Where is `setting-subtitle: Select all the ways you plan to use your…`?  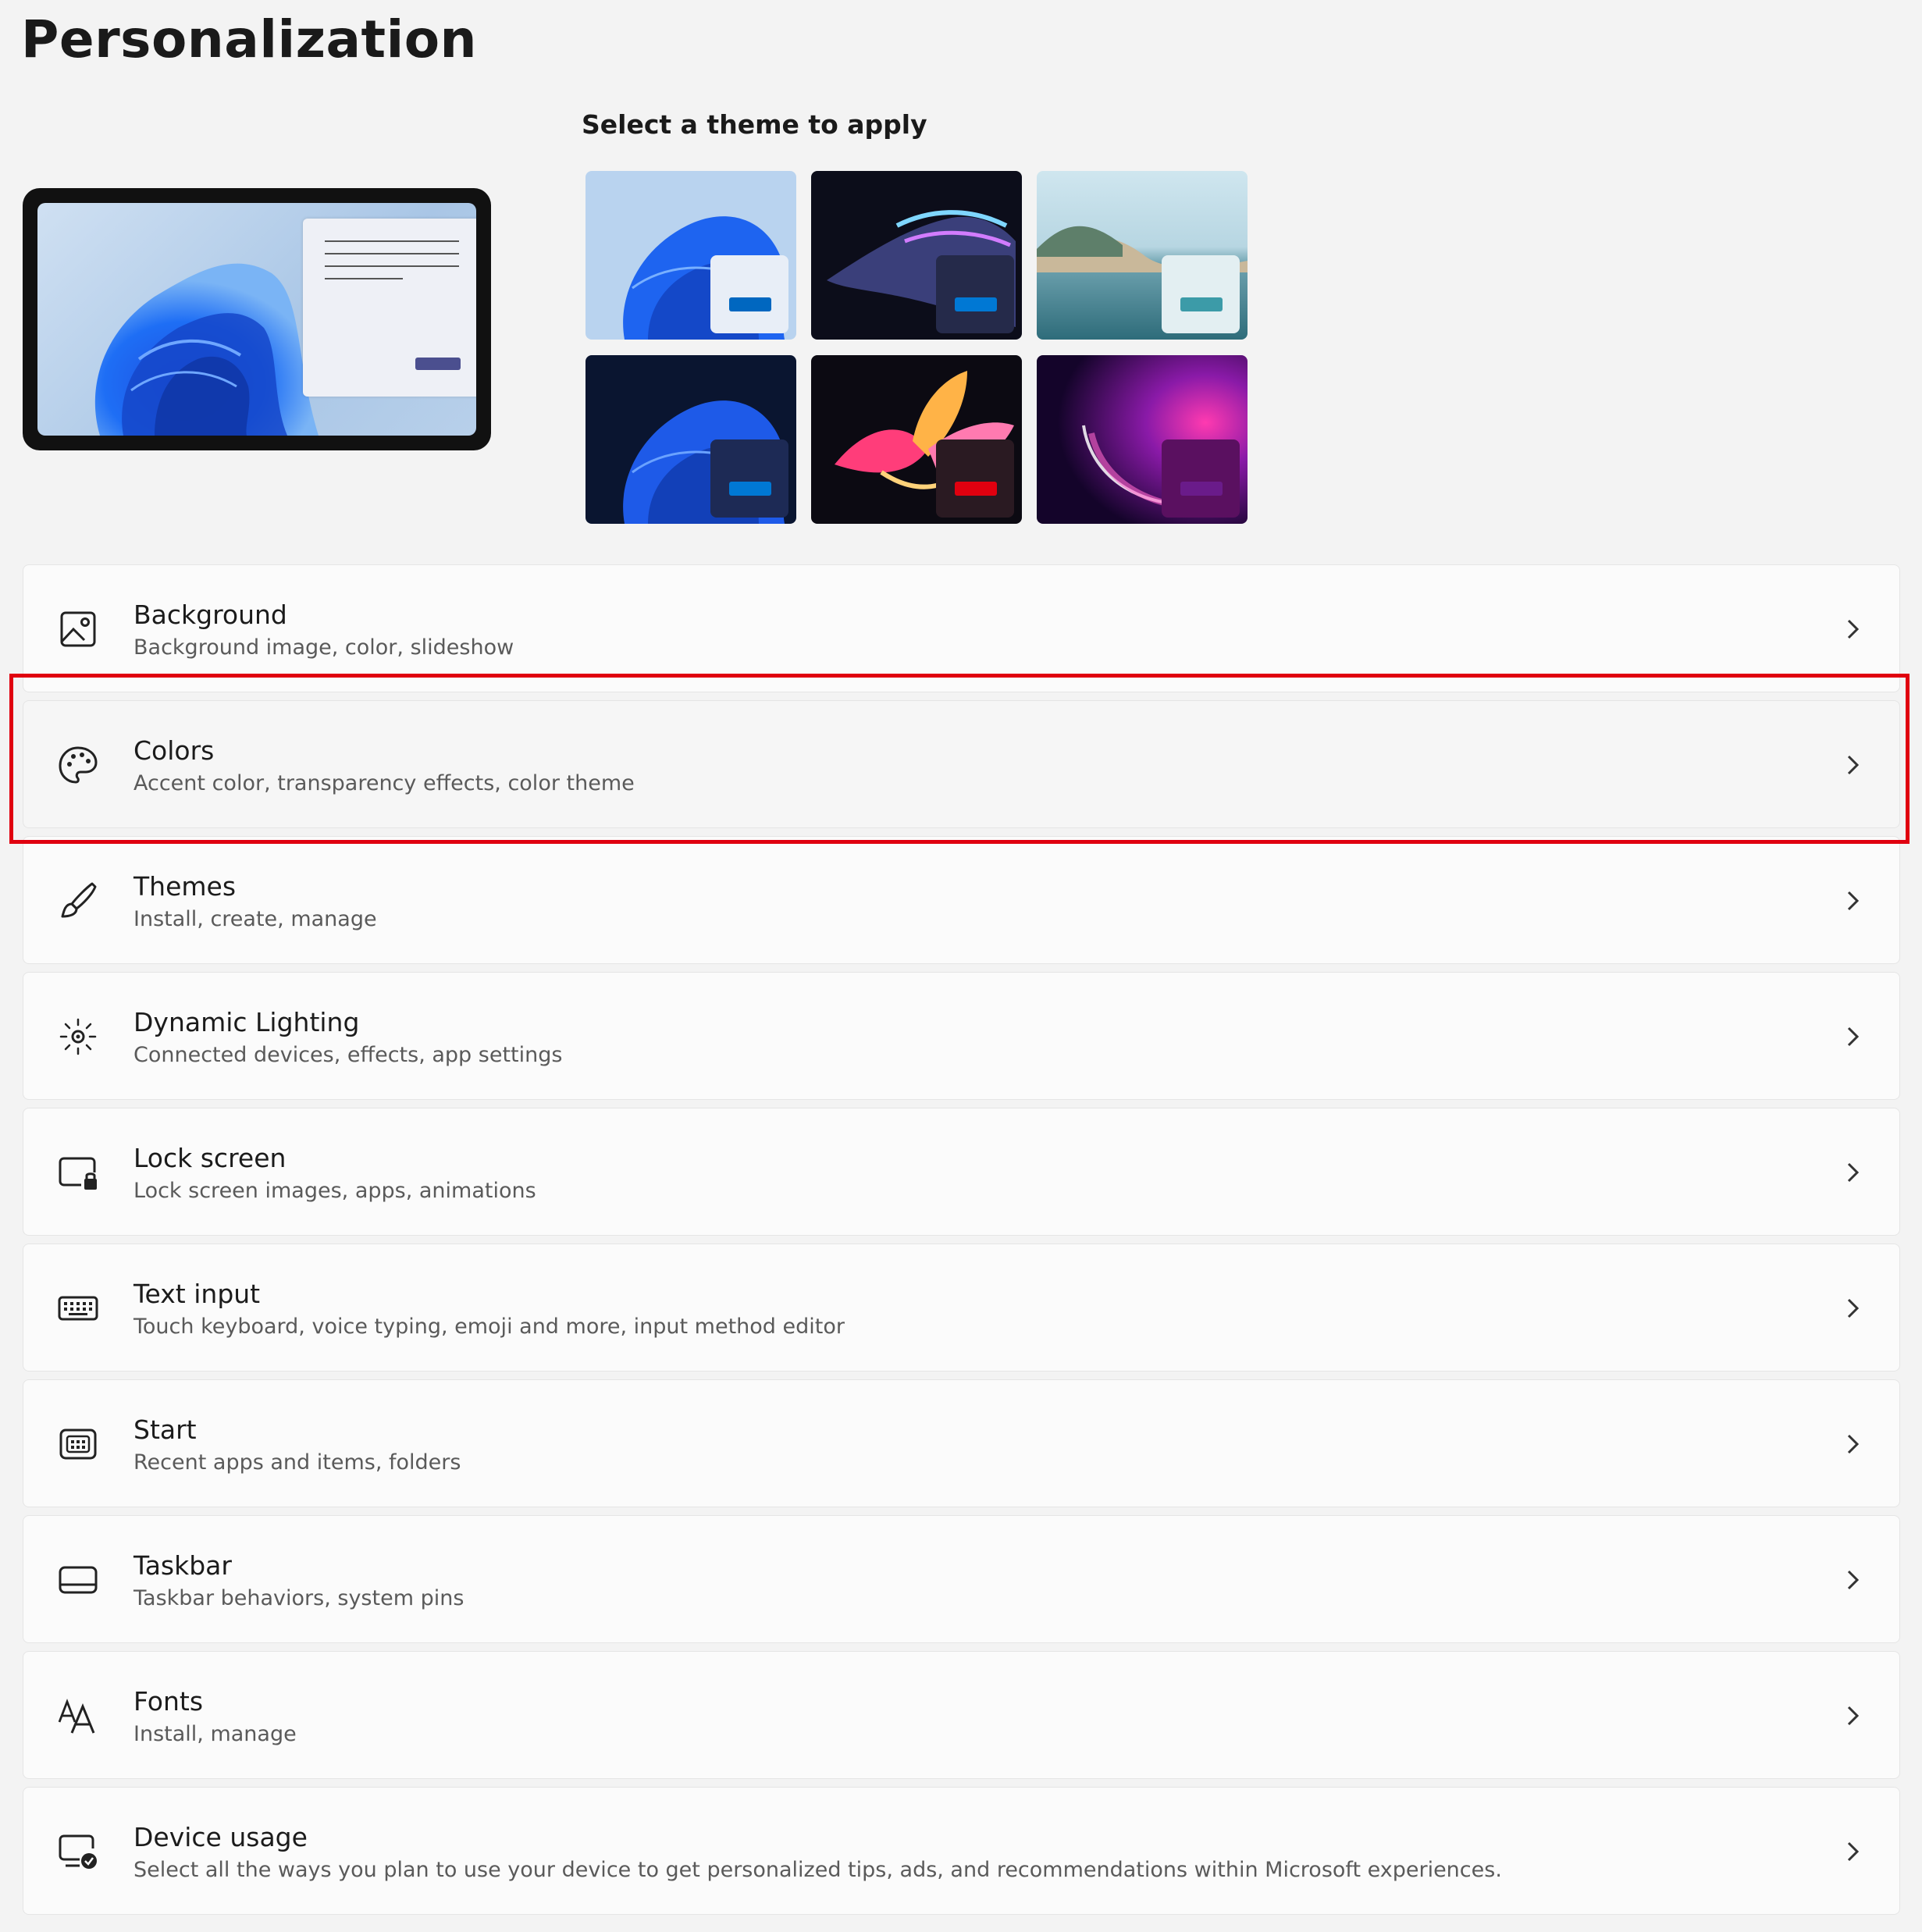 setting-subtitle: Select all the ways you plan to use your… is located at coordinates (817, 1870).